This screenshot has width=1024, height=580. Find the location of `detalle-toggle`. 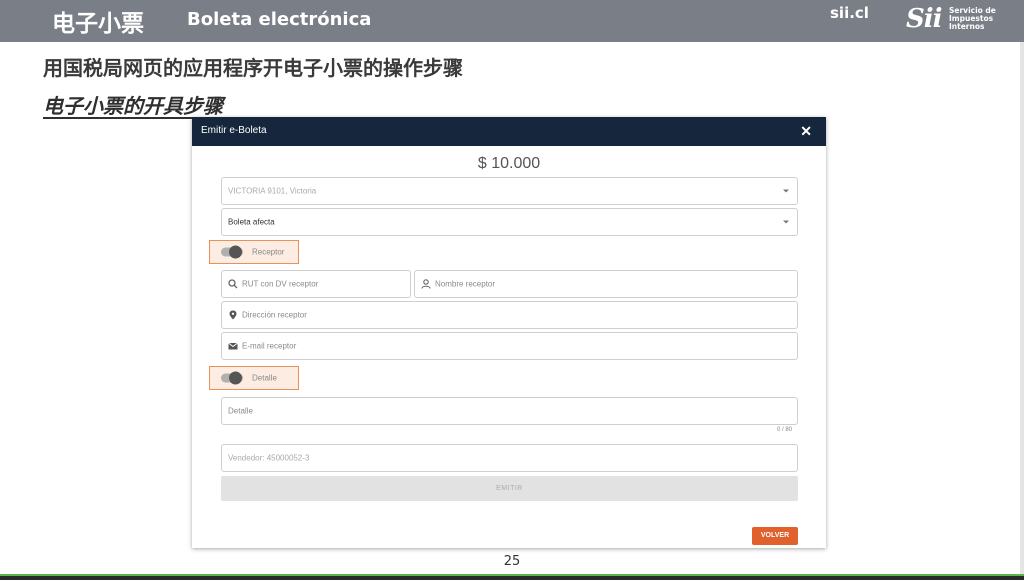

detalle-toggle is located at coordinates (232, 378).